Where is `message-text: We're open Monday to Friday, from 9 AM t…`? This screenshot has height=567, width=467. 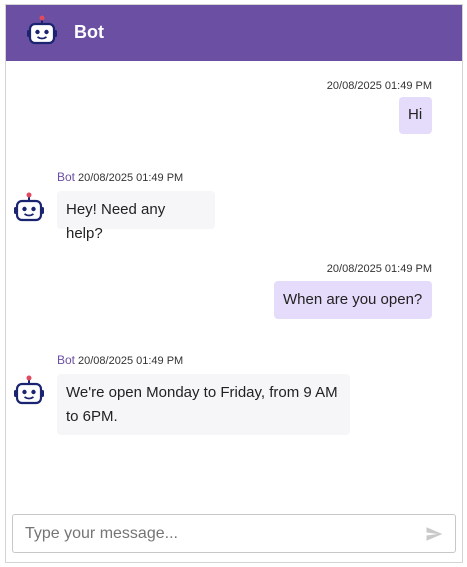
message-text: We're open Monday to Friday, from 9 AM t… is located at coordinates (202, 404).